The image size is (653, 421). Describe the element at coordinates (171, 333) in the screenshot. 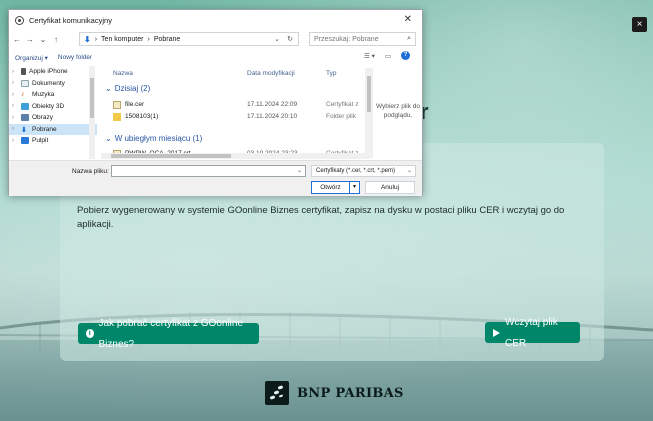

I see `howto-button-label: Jak pobrać certyfikat z GOonline Biznes?` at that location.